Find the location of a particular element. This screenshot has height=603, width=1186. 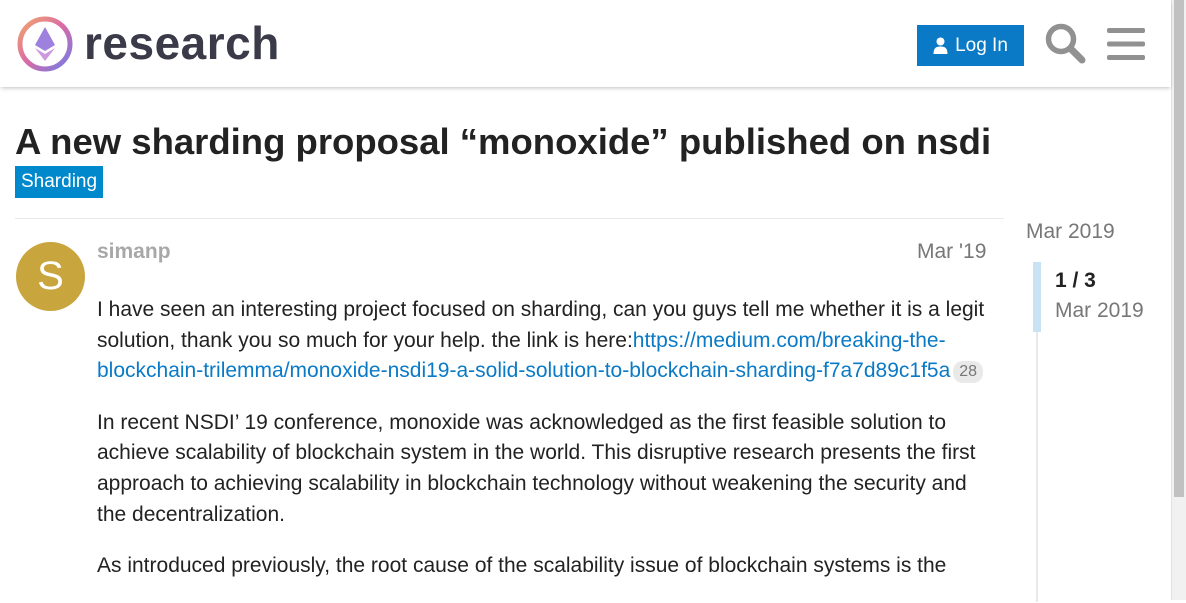

login-button: Log In is located at coordinates (970, 45).